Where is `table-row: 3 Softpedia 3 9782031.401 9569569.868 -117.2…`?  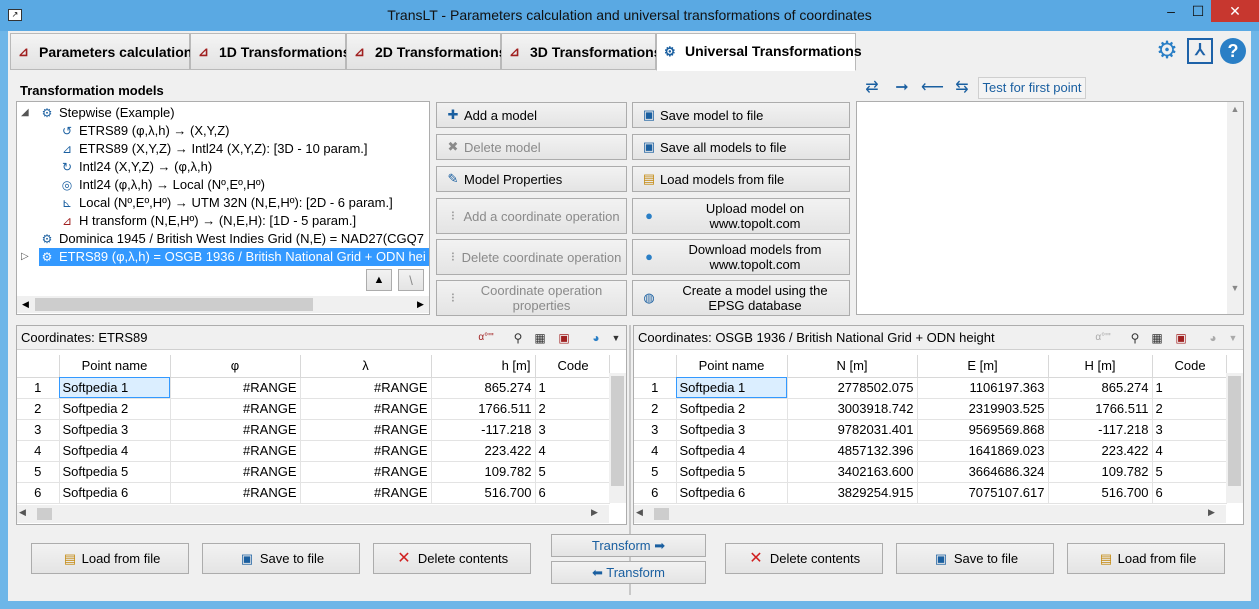
table-row: 3 Softpedia 3 9782031.401 9569569.868 -117.2… is located at coordinates (930, 430).